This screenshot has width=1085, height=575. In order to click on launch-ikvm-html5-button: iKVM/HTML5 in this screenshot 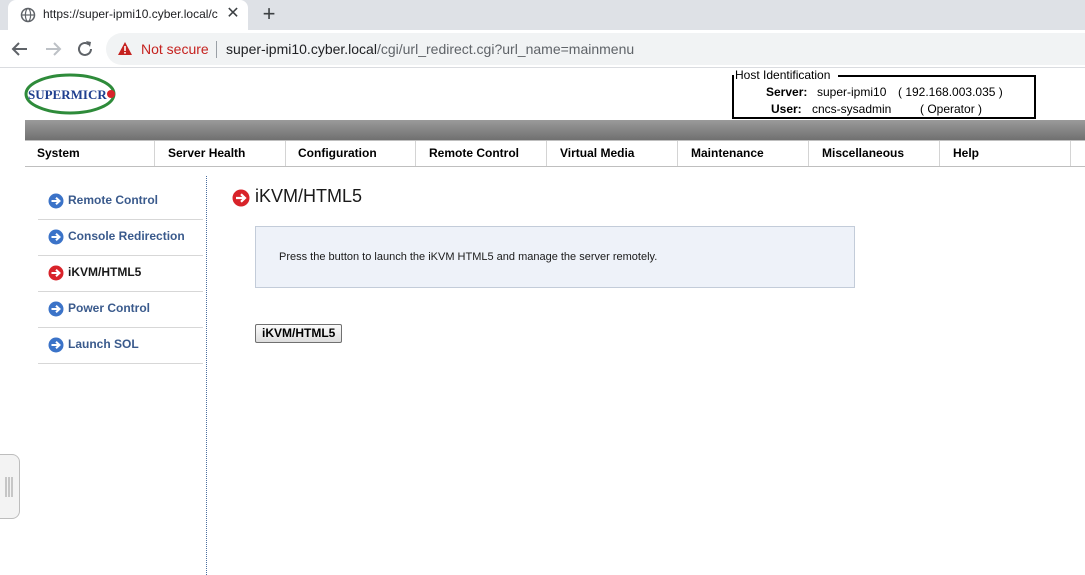, I will do `click(299, 333)`.